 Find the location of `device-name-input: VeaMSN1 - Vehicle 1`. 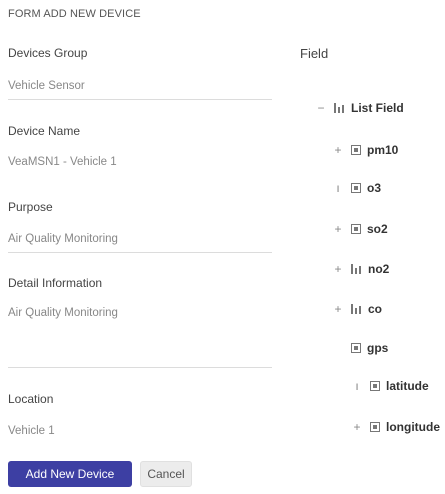

device-name-input: VeaMSN1 - Vehicle 1 is located at coordinates (62, 162).